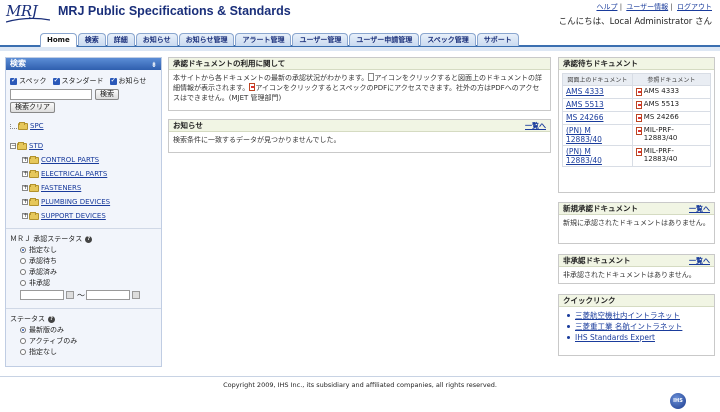  I want to click on tab-detail: 詳細, so click(120, 39).